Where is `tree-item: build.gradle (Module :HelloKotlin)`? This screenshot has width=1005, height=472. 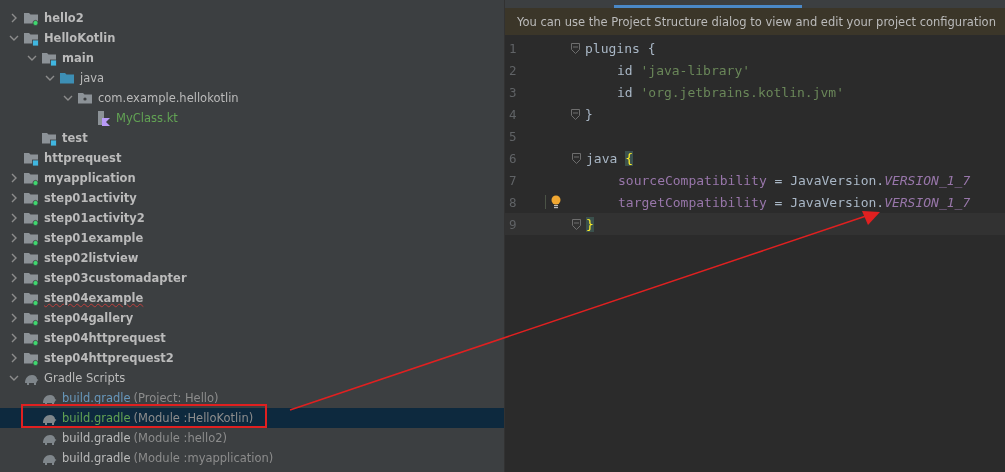
tree-item: build.gradle (Module :HelloKotlin) is located at coordinates (252, 418).